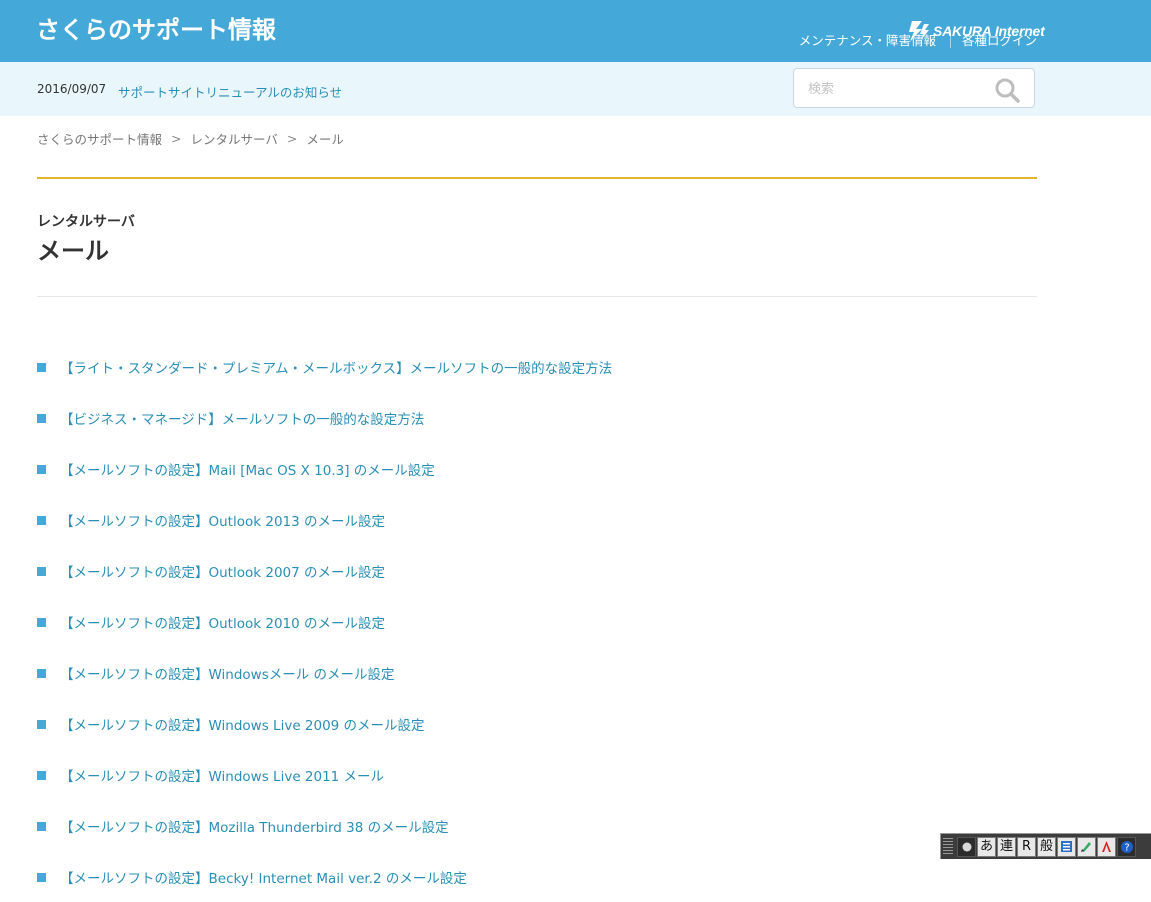  Describe the element at coordinates (72, 89) in the screenshot. I see `notice-date: 2016/09/07` at that location.